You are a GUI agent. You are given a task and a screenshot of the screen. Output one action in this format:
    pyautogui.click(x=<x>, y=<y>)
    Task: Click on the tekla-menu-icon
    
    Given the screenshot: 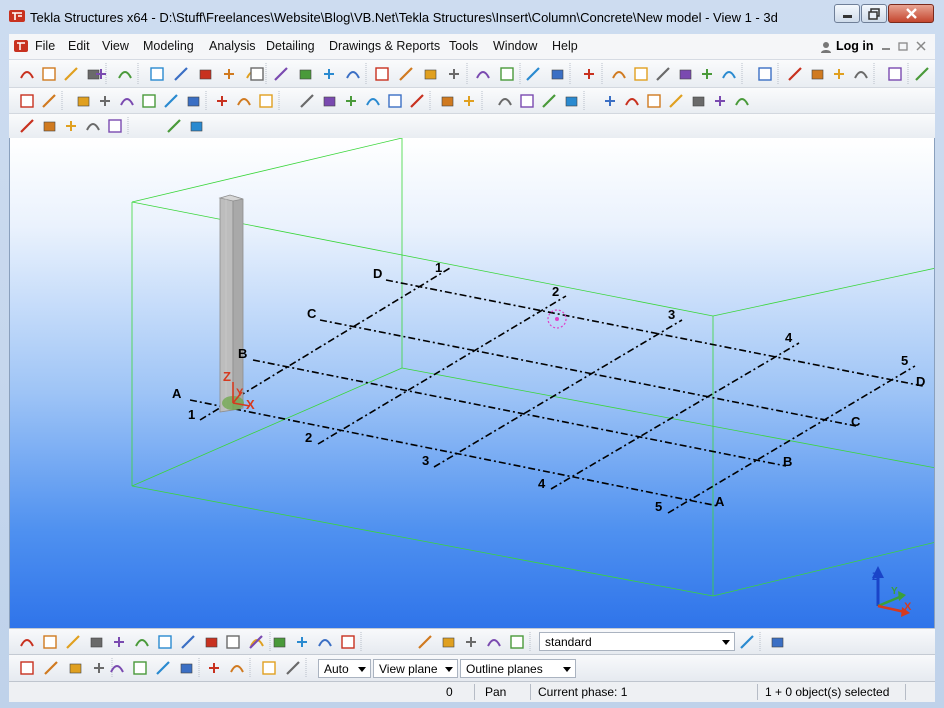 What is the action you would take?
    pyautogui.click(x=21, y=46)
    